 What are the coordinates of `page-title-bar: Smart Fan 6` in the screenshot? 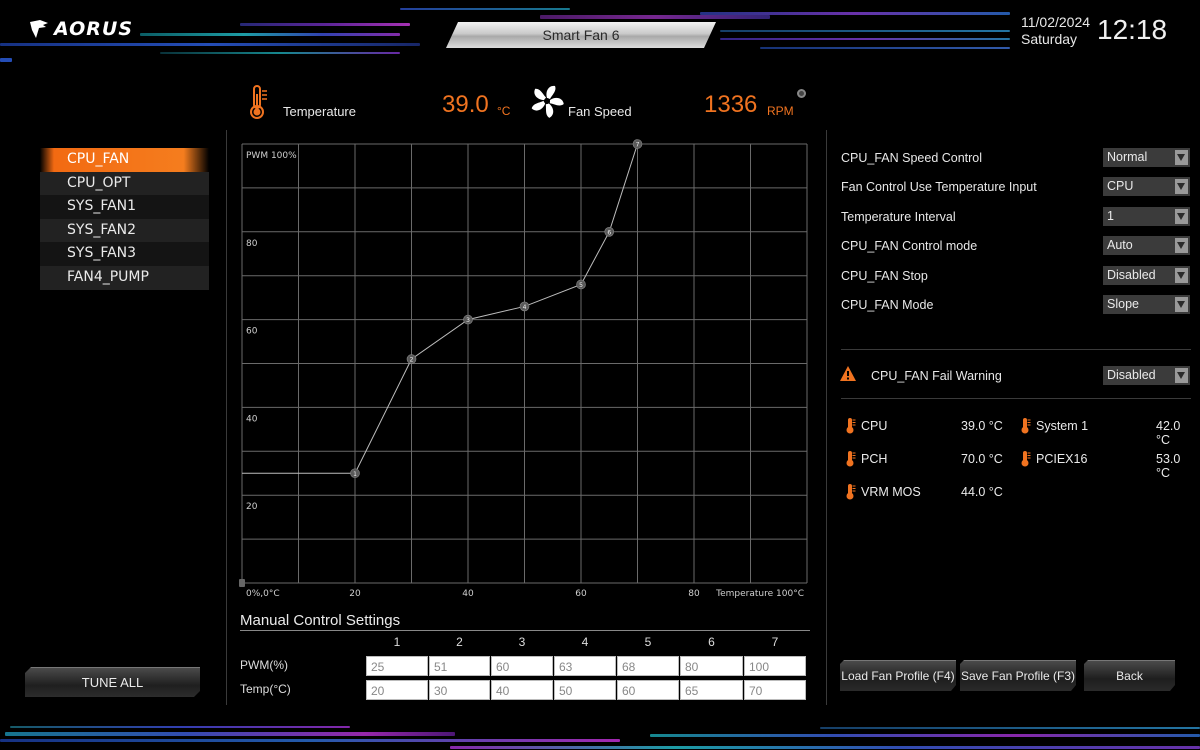 It's located at (581, 35).